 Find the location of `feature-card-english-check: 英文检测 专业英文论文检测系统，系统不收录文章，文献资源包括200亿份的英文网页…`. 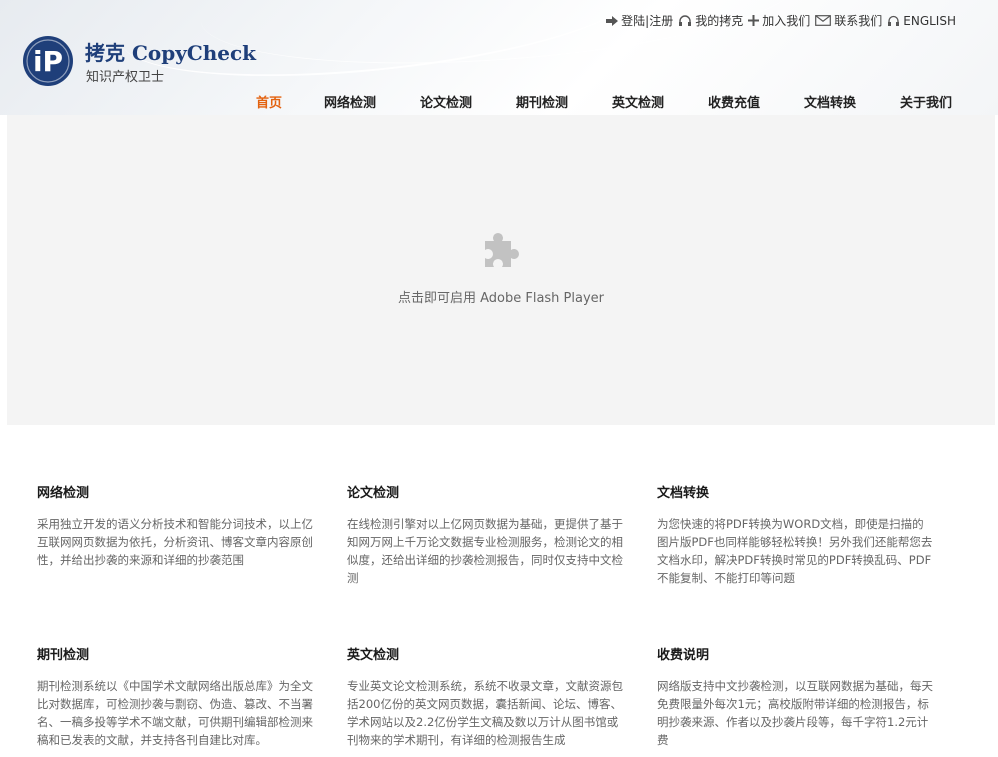

feature-card-english-check: 英文检测 专业英文论文检测系统，系统不收录文章，文献资源包括200亿份的英文网页… is located at coordinates (486, 696).